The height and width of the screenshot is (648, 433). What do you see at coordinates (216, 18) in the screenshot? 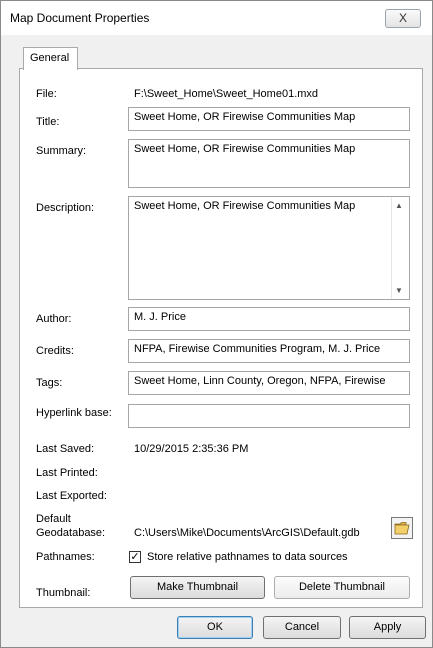
I see `title-bar: Map Document Properties X` at bounding box center [216, 18].